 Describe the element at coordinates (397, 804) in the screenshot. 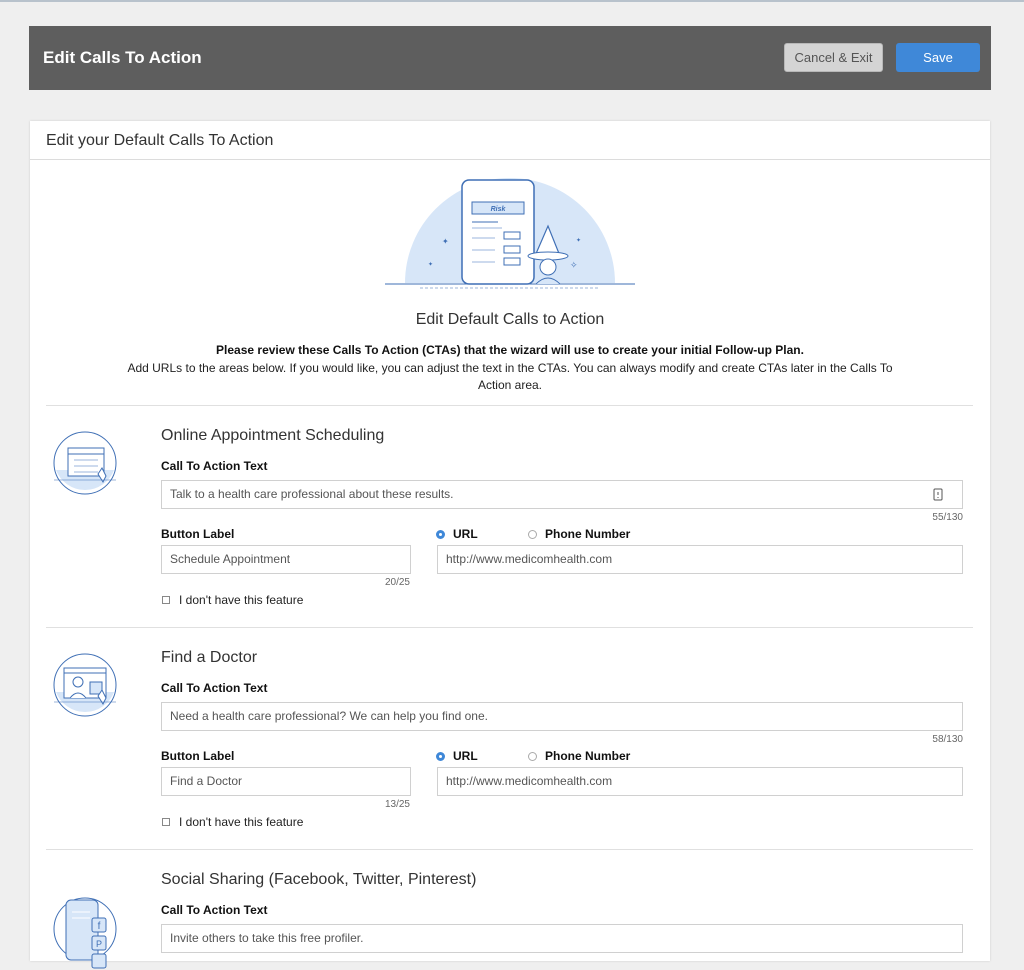

I see `button-label-counter: 13/25` at that location.